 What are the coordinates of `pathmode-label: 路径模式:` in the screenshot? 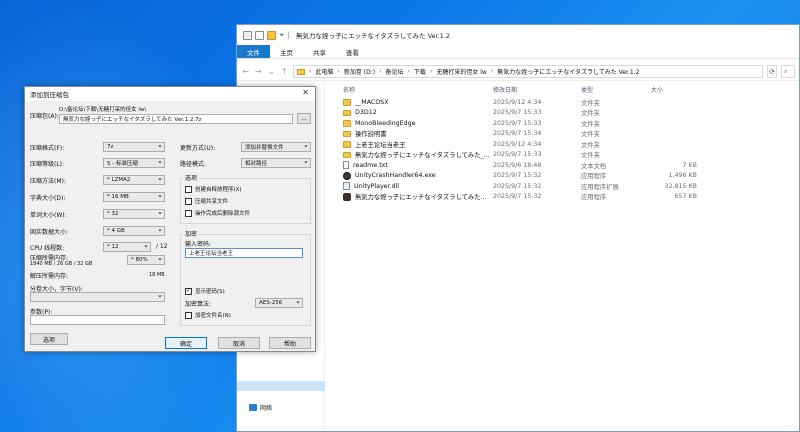 It's located at (193, 164).